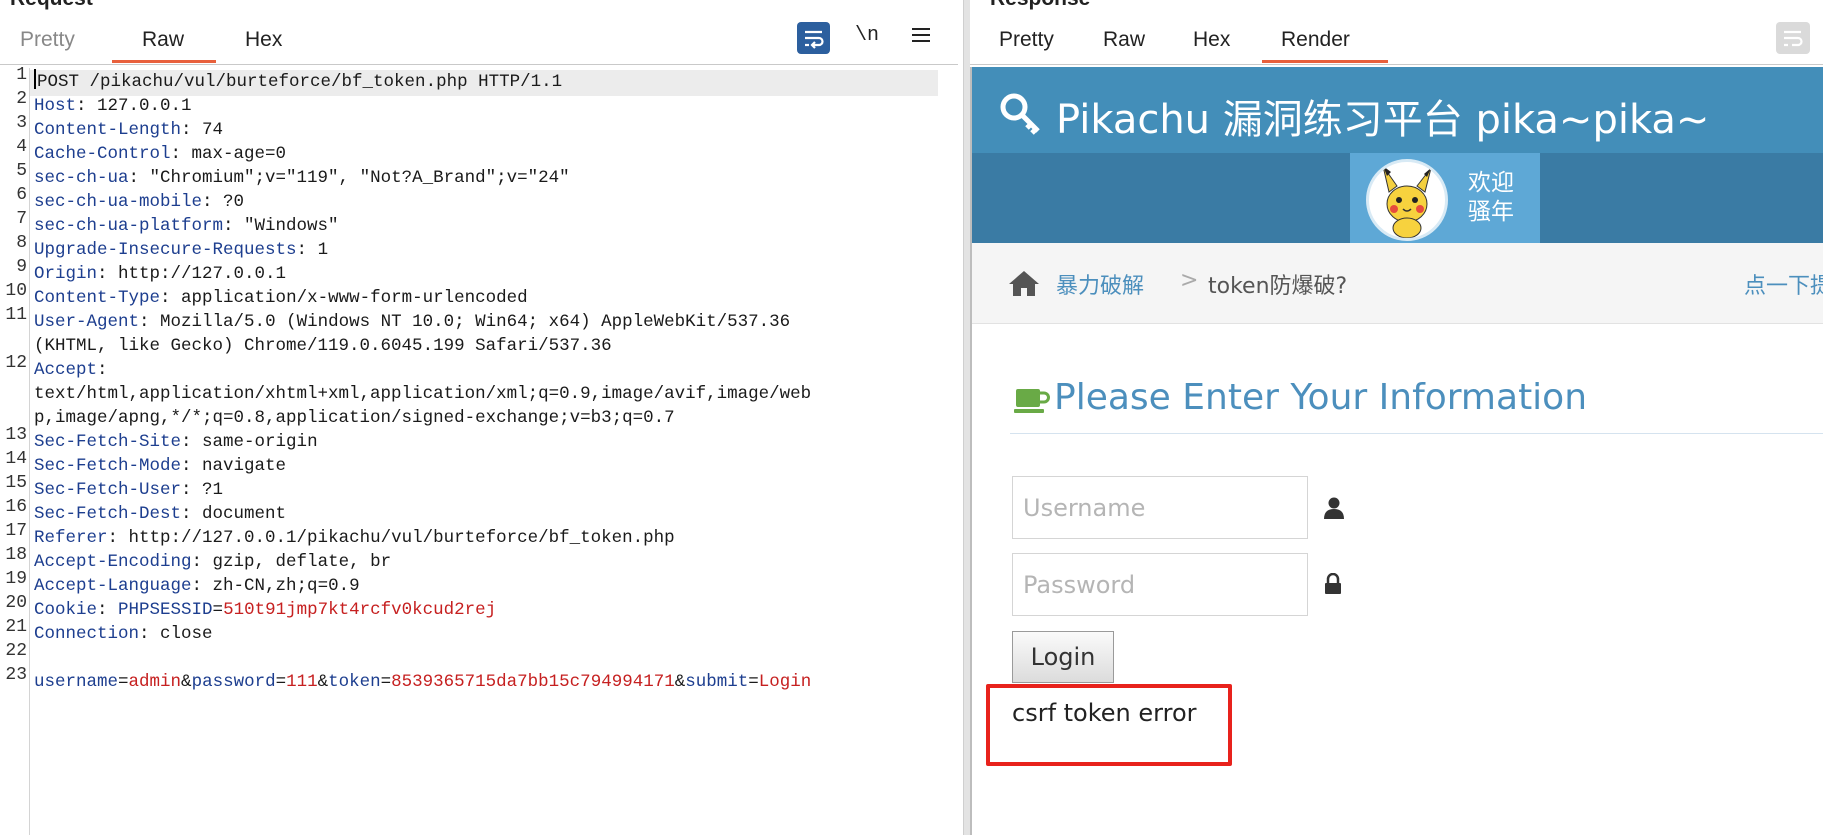 This screenshot has width=1823, height=835. What do you see at coordinates (113, 586) in the screenshot?
I see `header-key: Accept-Language` at bounding box center [113, 586].